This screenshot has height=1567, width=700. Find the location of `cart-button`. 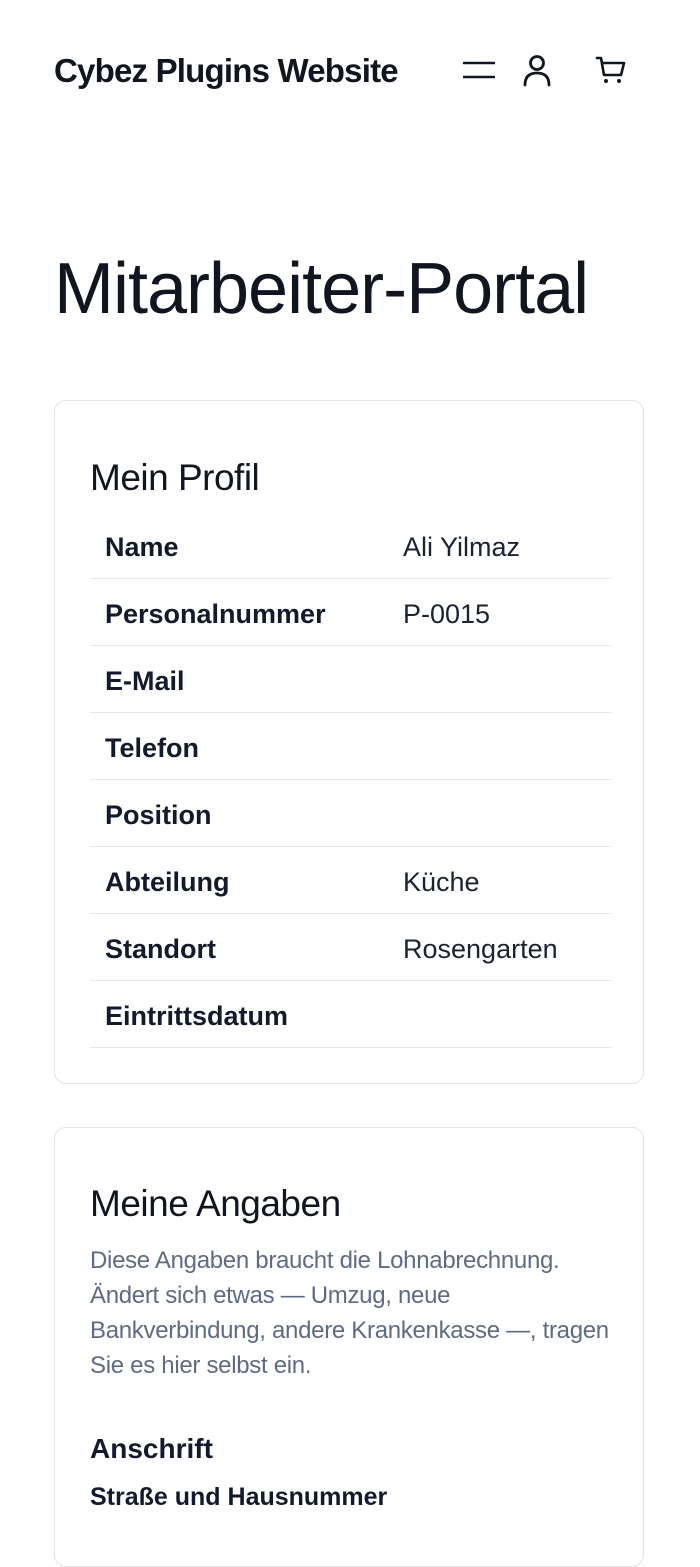

cart-button is located at coordinates (611, 70).